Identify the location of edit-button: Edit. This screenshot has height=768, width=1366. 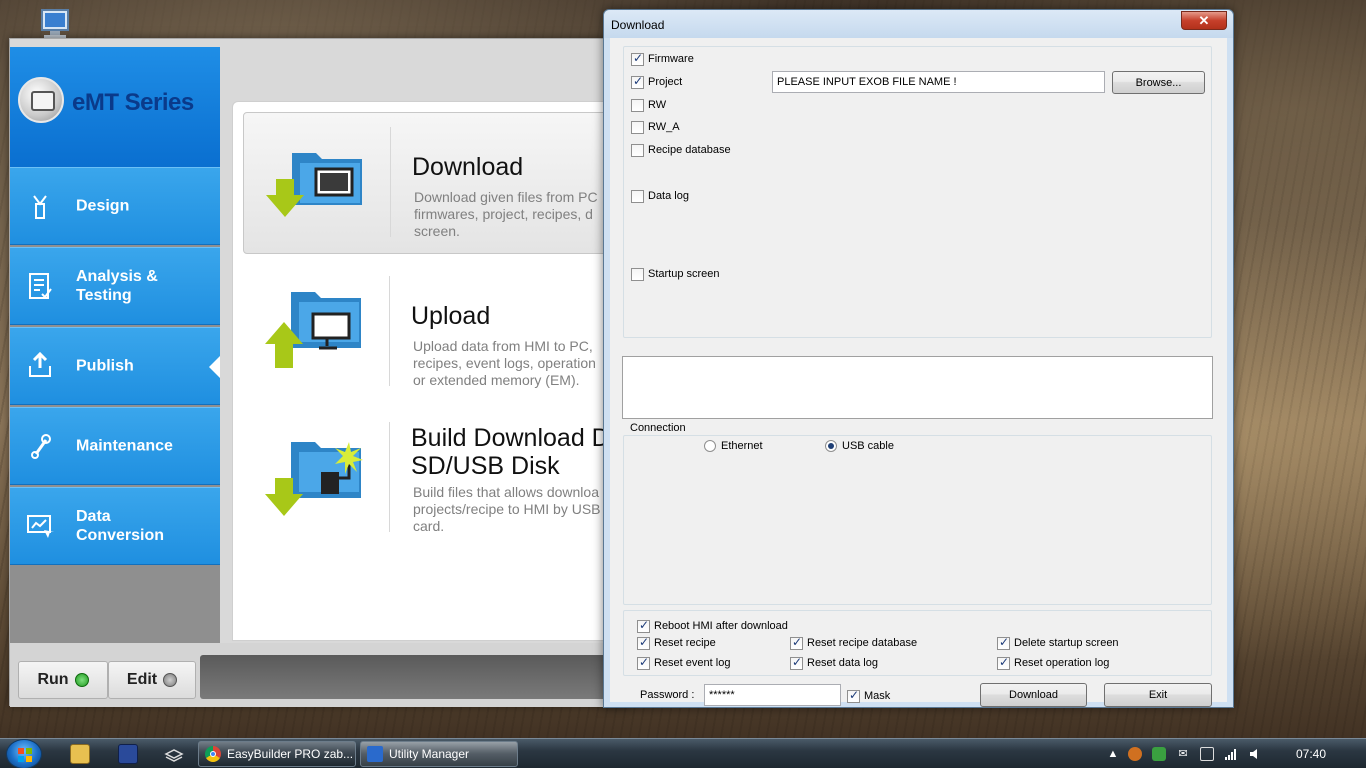
(152, 680).